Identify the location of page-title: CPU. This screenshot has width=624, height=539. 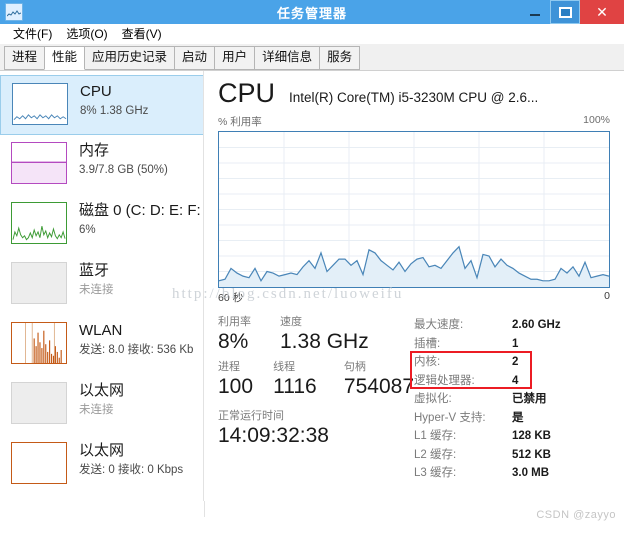
(247, 93).